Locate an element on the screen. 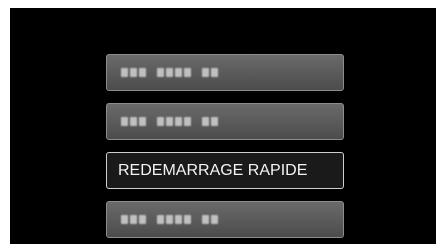 This screenshot has height=250, width=442. menu-item-quick-restart-label: REDEMARRAGE RAPIDE is located at coordinates (213, 170).